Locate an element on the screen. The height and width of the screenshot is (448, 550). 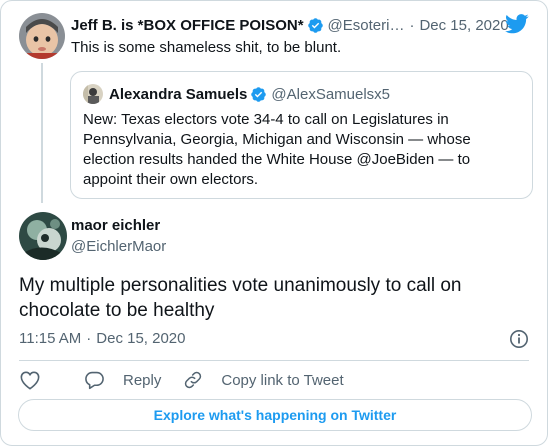
copy-link-button: Copy link to Tweet is located at coordinates (263, 380).